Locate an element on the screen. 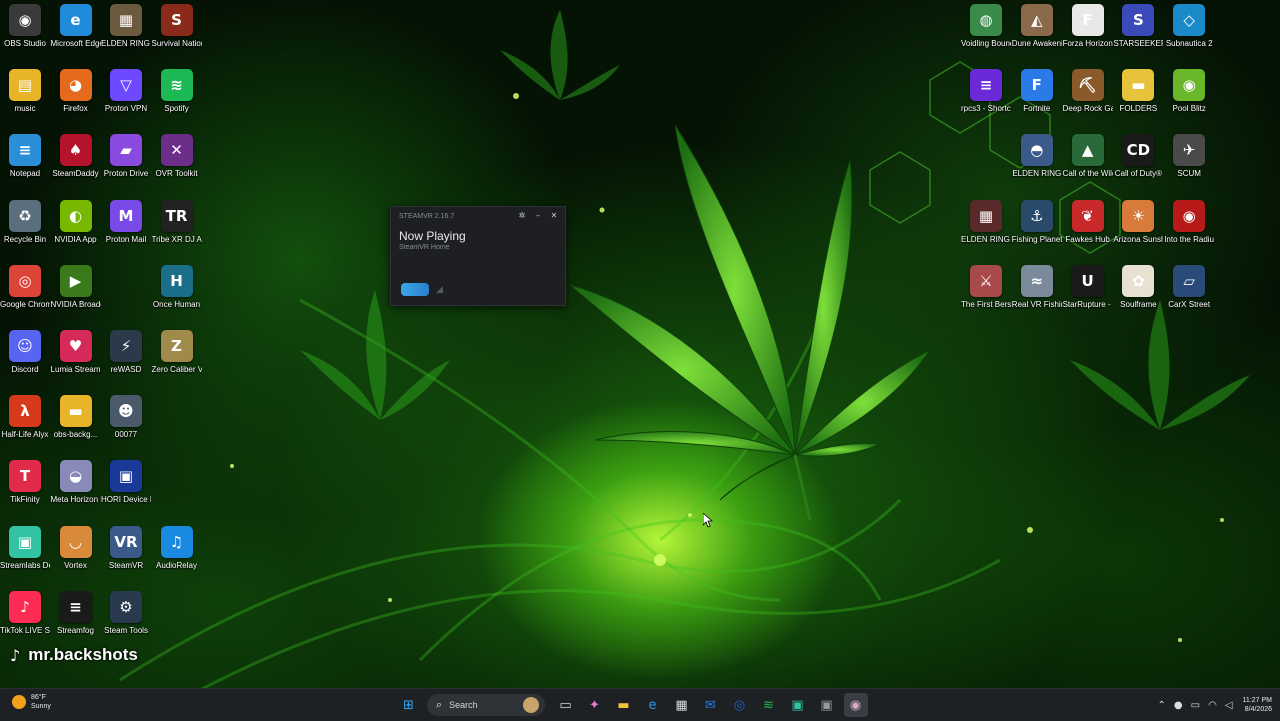 This screenshot has height=721, width=1280. terminal-icon: ▣ is located at coordinates (827, 705).